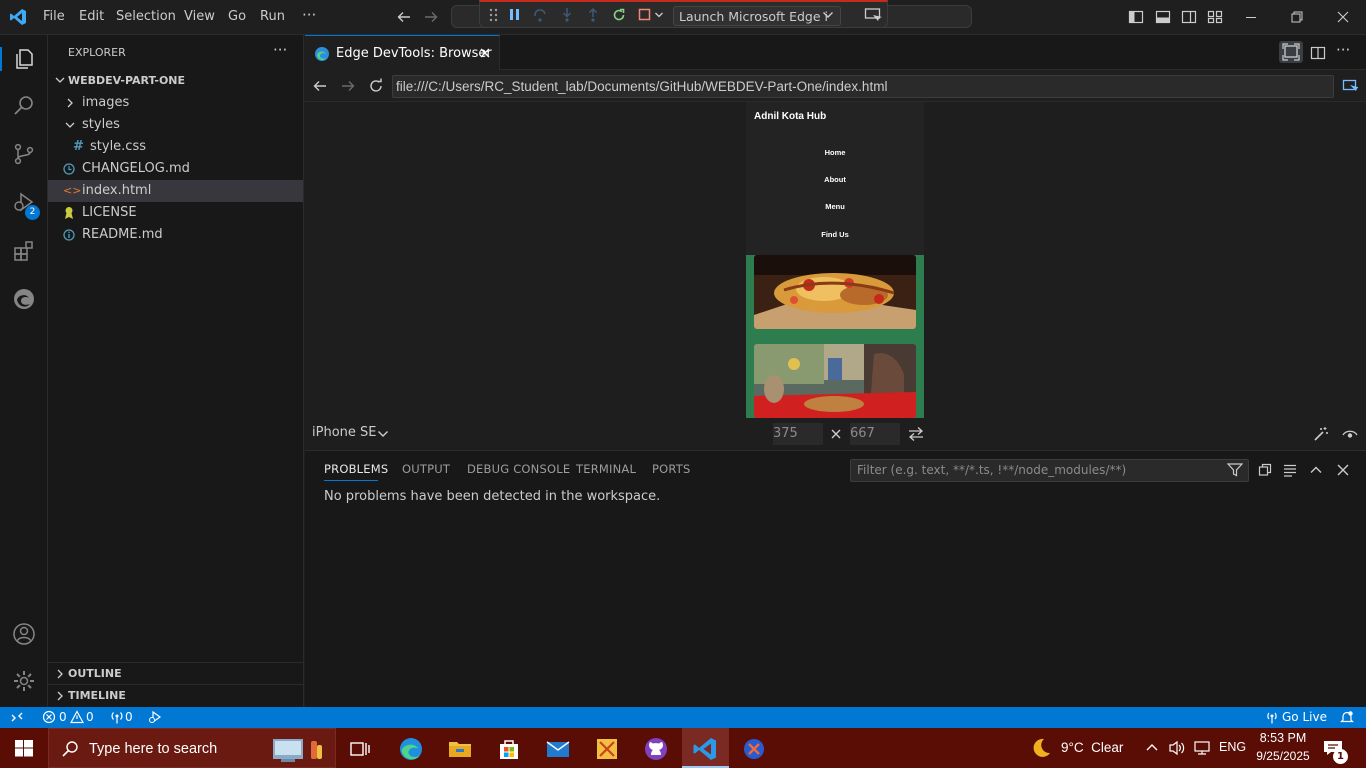  Describe the element at coordinates (344, 432) in the screenshot. I see `device-select: iPhone SE` at that location.